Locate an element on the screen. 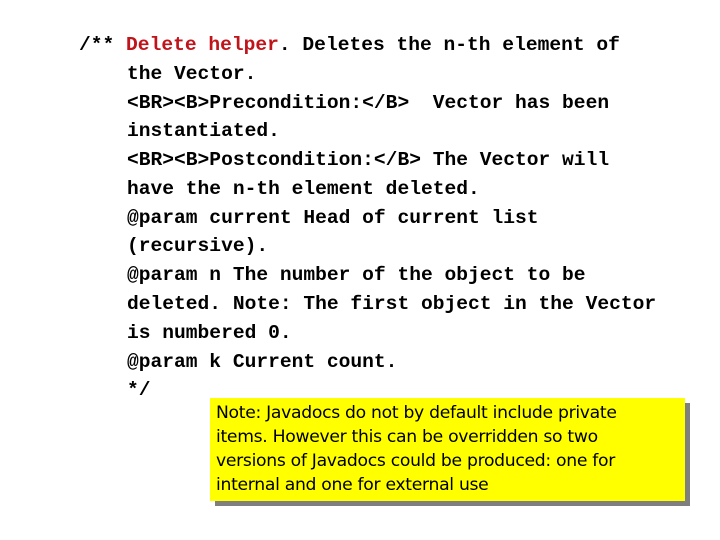 The height and width of the screenshot is (540, 720). comment-title: Delete helper is located at coordinates (202, 45).